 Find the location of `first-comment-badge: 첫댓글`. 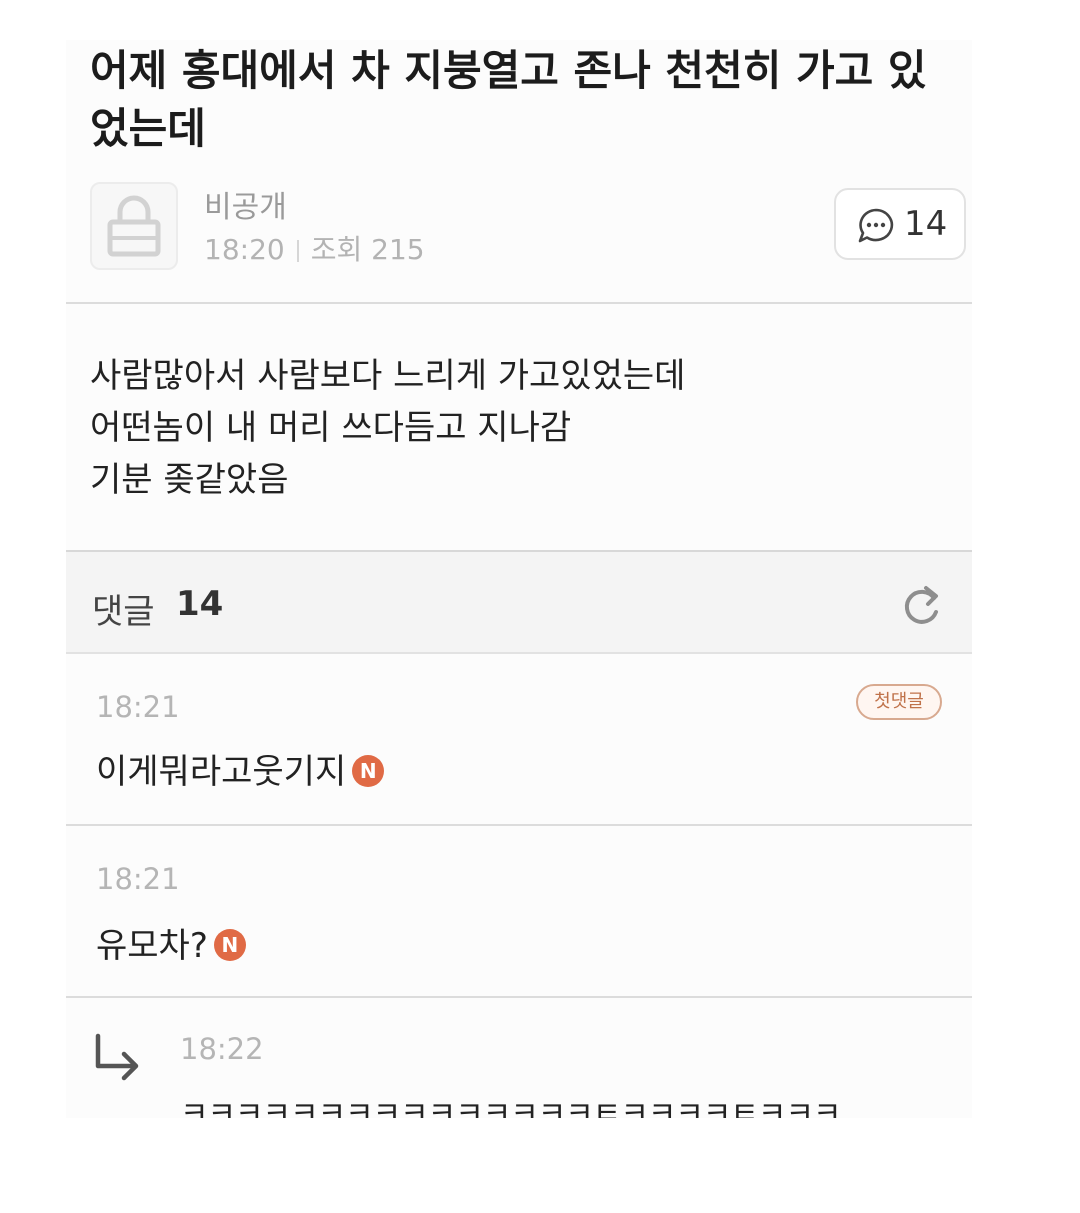

first-comment-badge: 첫댓글 is located at coordinates (899, 702).